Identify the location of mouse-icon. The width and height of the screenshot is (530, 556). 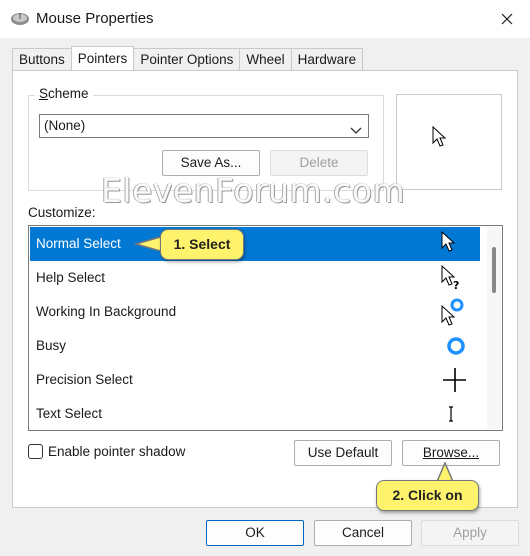
(20, 19).